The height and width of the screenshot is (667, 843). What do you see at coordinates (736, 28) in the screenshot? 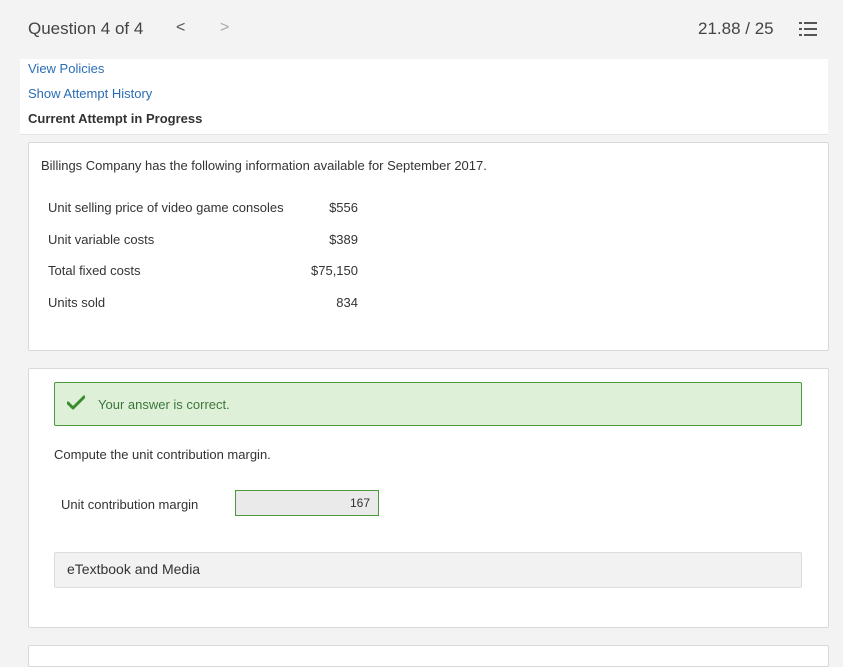
I see `score-display: 21.88 / 25` at bounding box center [736, 28].